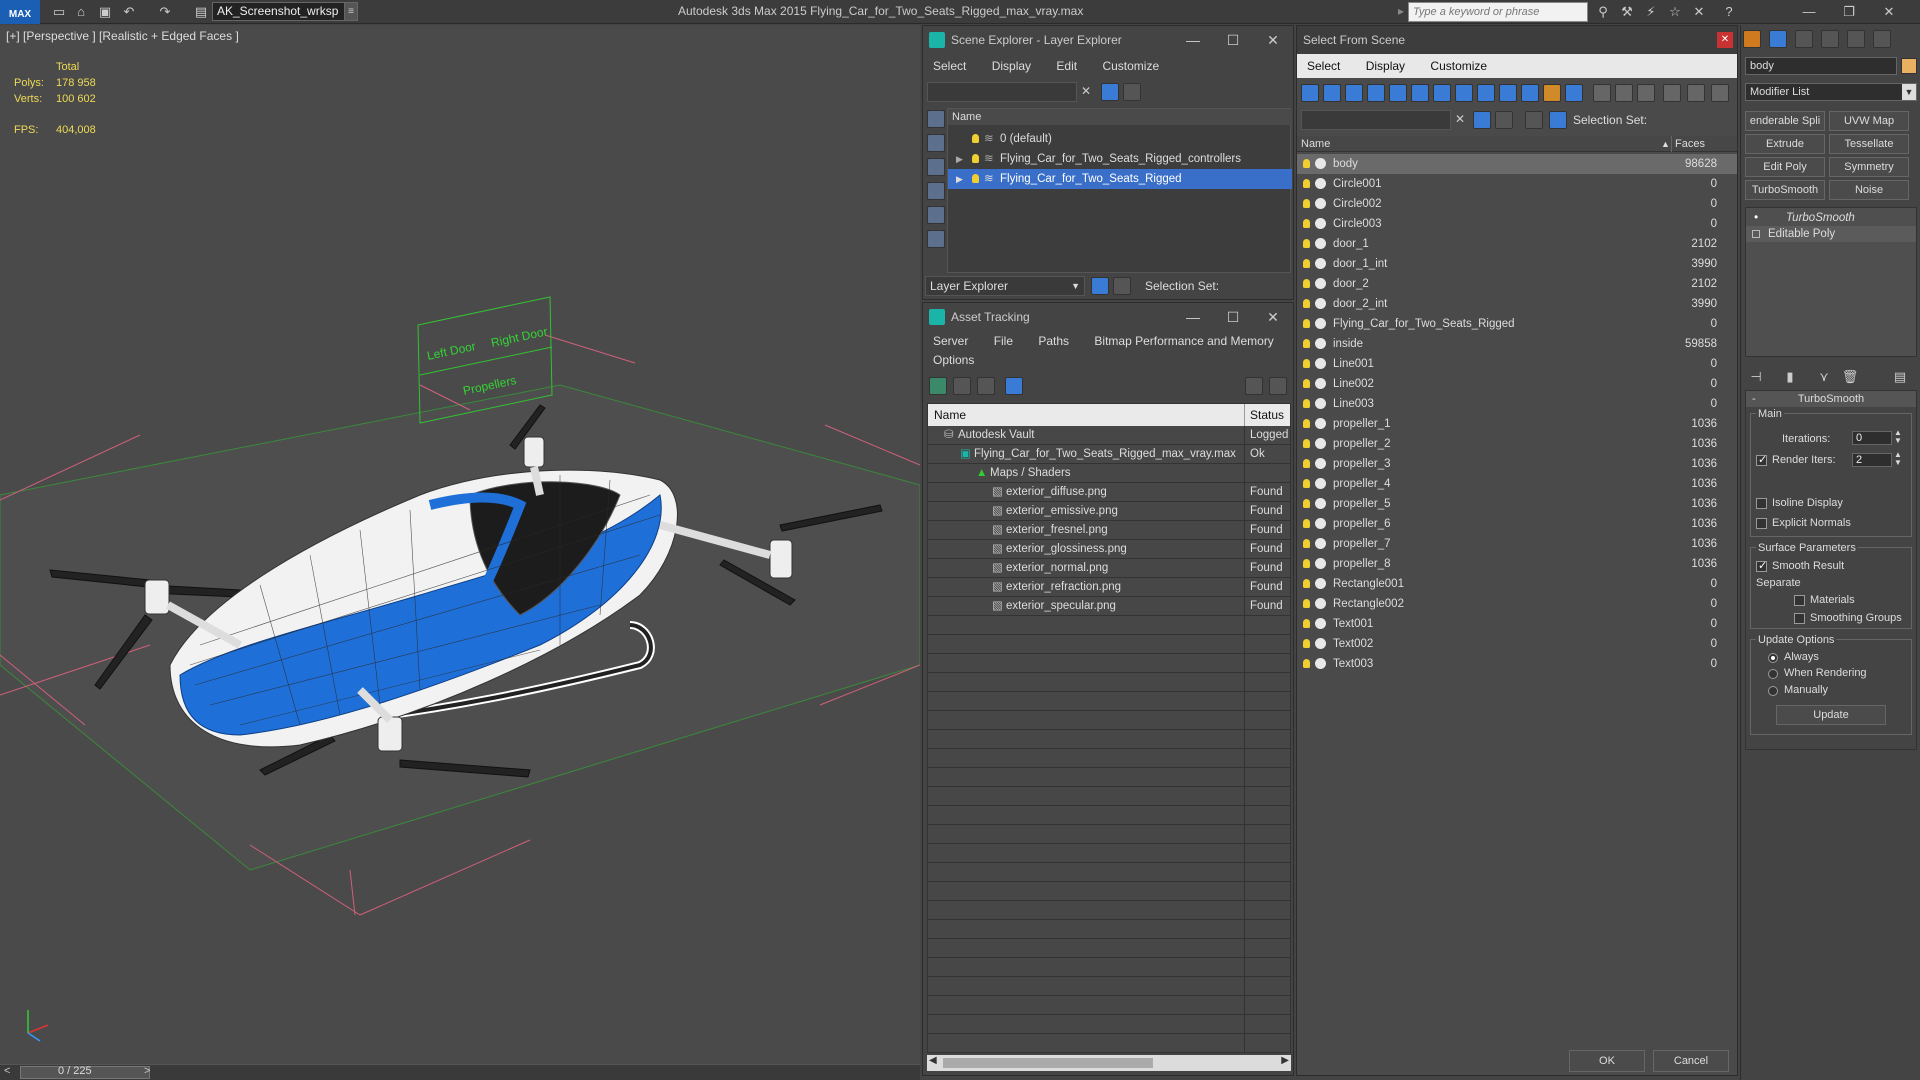  Describe the element at coordinates (1508, 93) in the screenshot. I see `display-containers-icon` at that location.